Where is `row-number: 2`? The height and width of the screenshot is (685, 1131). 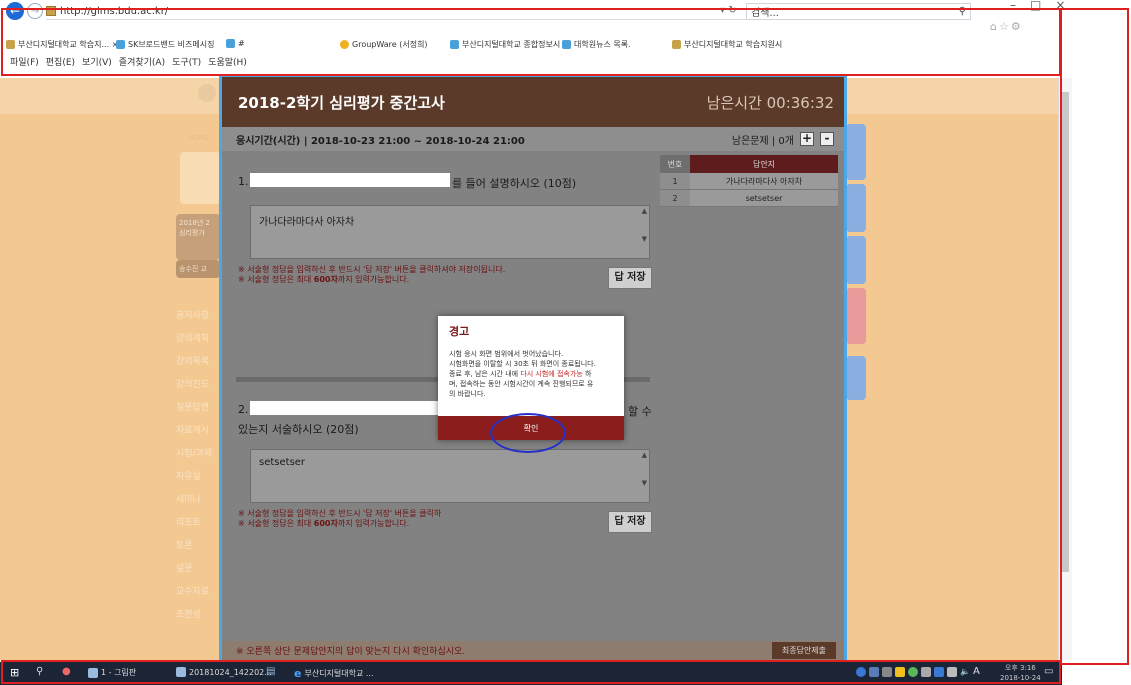 row-number: 2 is located at coordinates (675, 198).